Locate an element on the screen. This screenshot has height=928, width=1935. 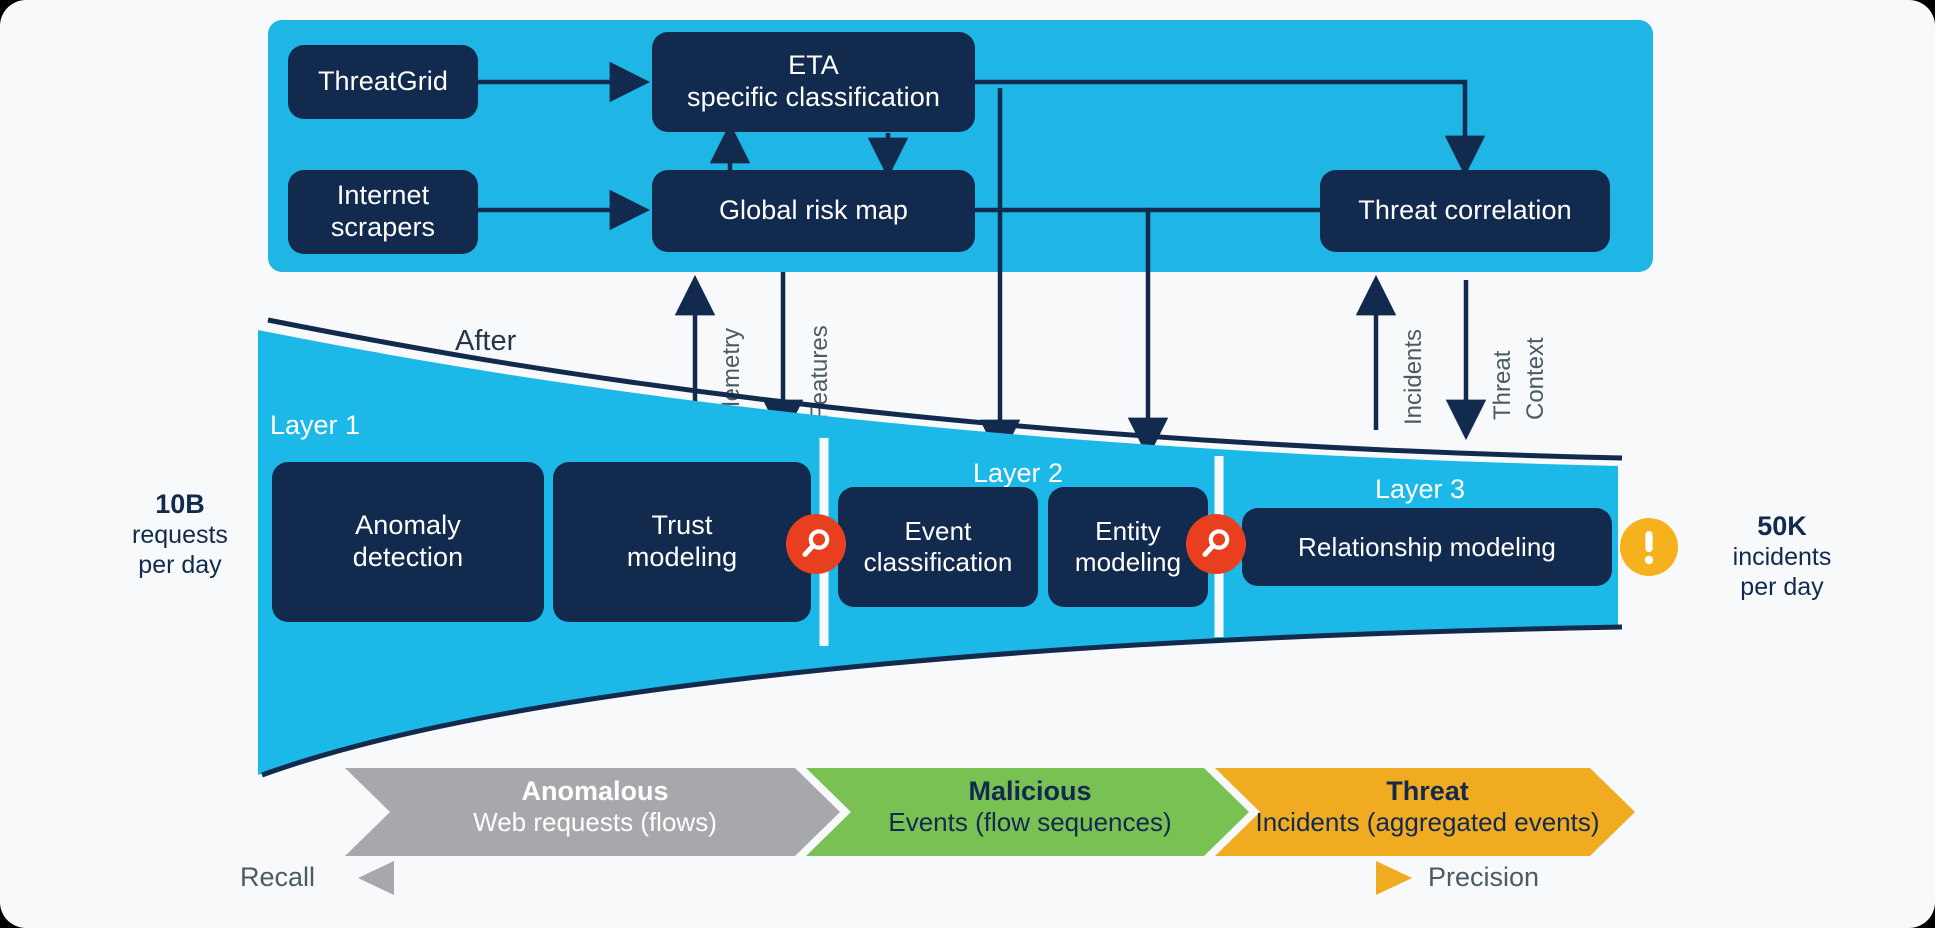
metric-right-line1: incidents is located at coordinates (1782, 557).